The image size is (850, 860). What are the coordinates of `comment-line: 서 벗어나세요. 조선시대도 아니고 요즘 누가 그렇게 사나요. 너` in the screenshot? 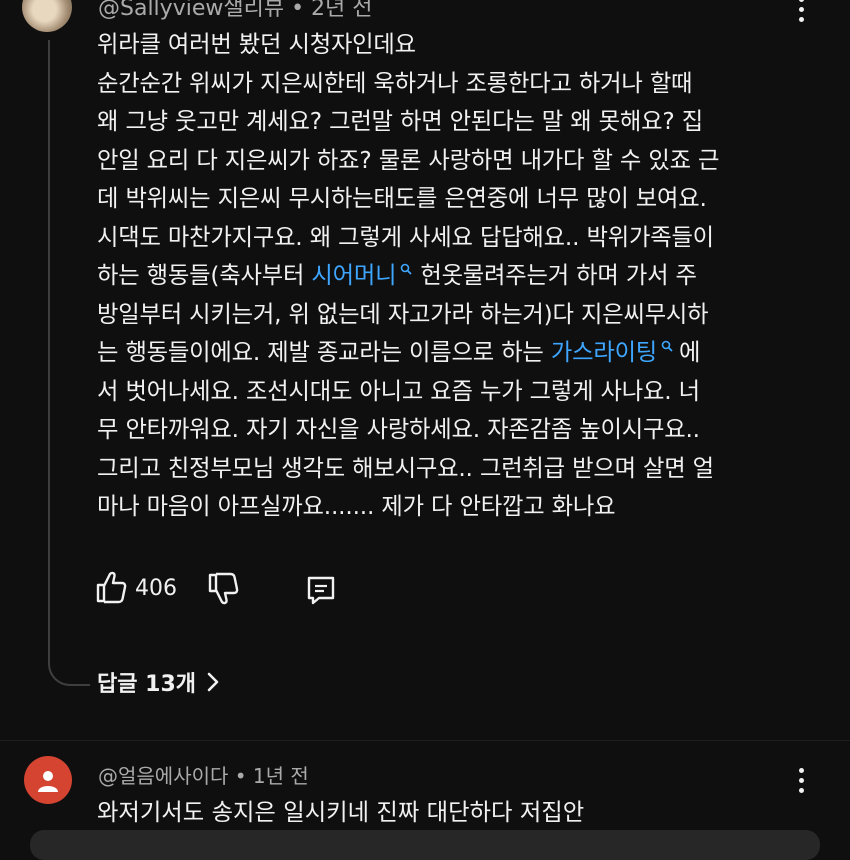 It's located at (398, 391).